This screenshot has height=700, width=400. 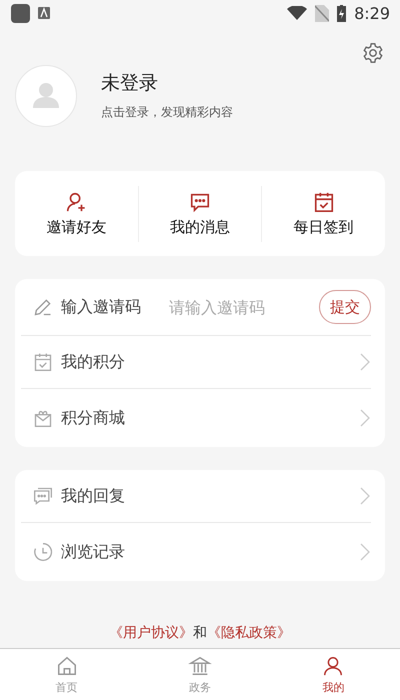 I want to click on submit-button: 提交, so click(x=345, y=307).